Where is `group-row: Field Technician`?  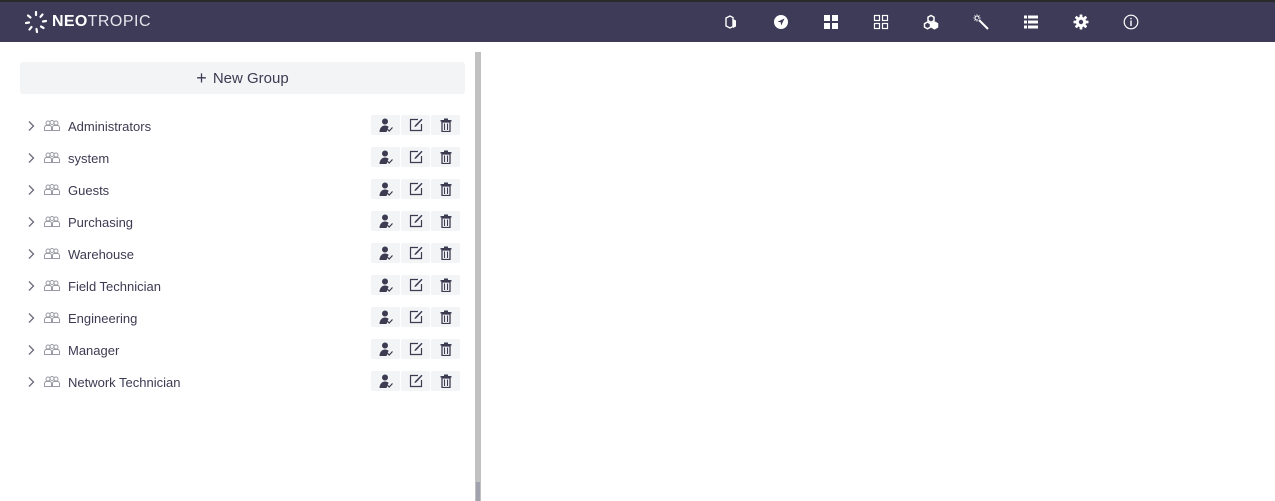
group-row: Field Technician is located at coordinates (242, 286).